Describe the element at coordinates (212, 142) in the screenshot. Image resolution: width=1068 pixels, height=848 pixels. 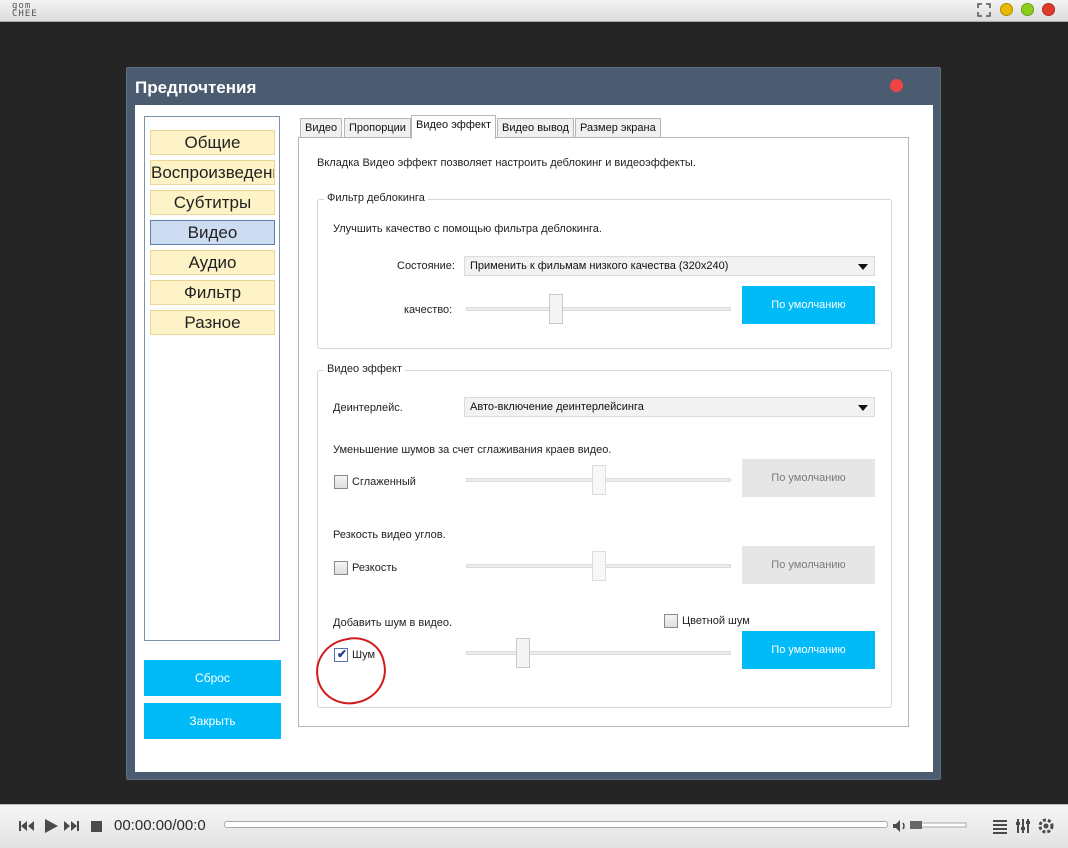
I see `nav-item-general: Общие` at that location.